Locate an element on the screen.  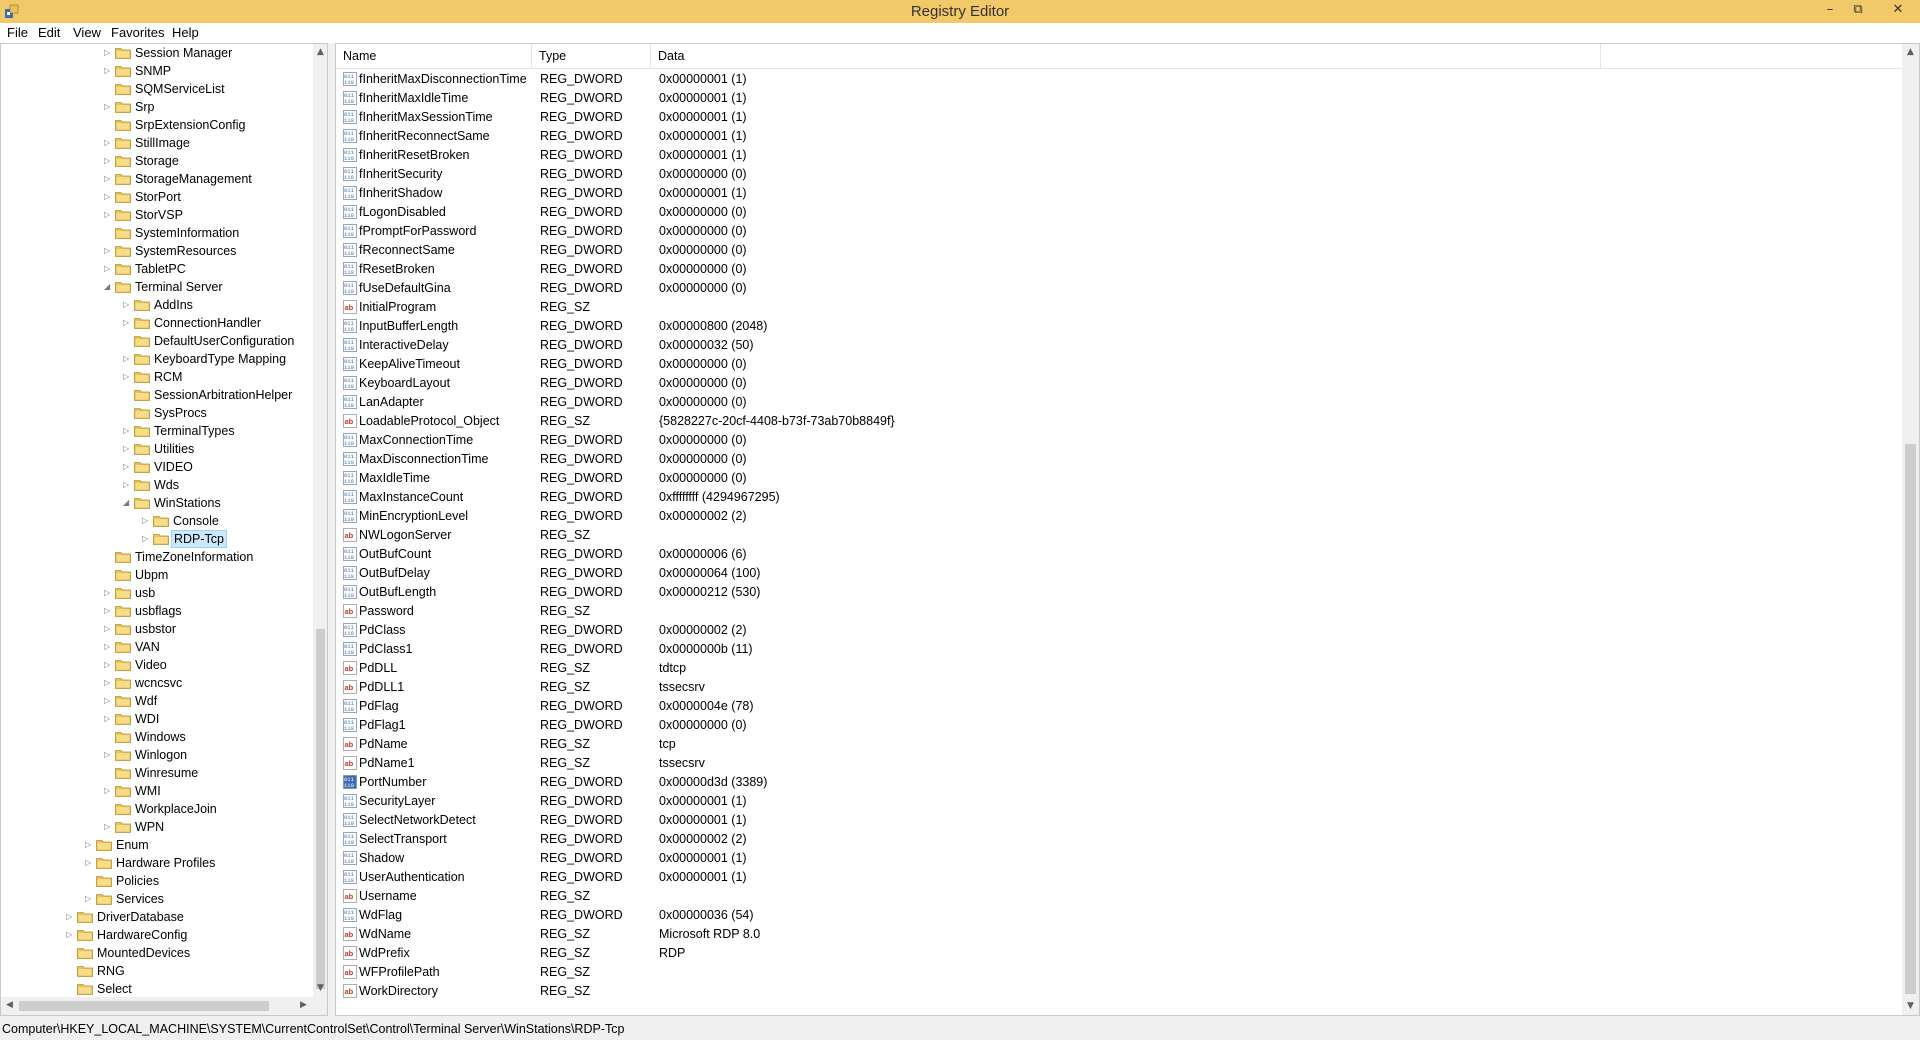
tree-item: ◢ WinStations is located at coordinates (157, 503).